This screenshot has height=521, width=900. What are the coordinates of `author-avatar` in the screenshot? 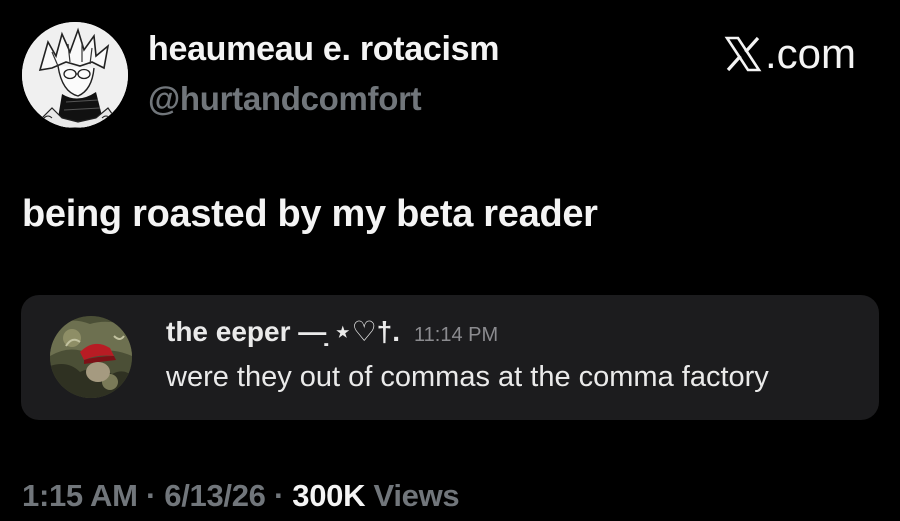 It's located at (75, 75).